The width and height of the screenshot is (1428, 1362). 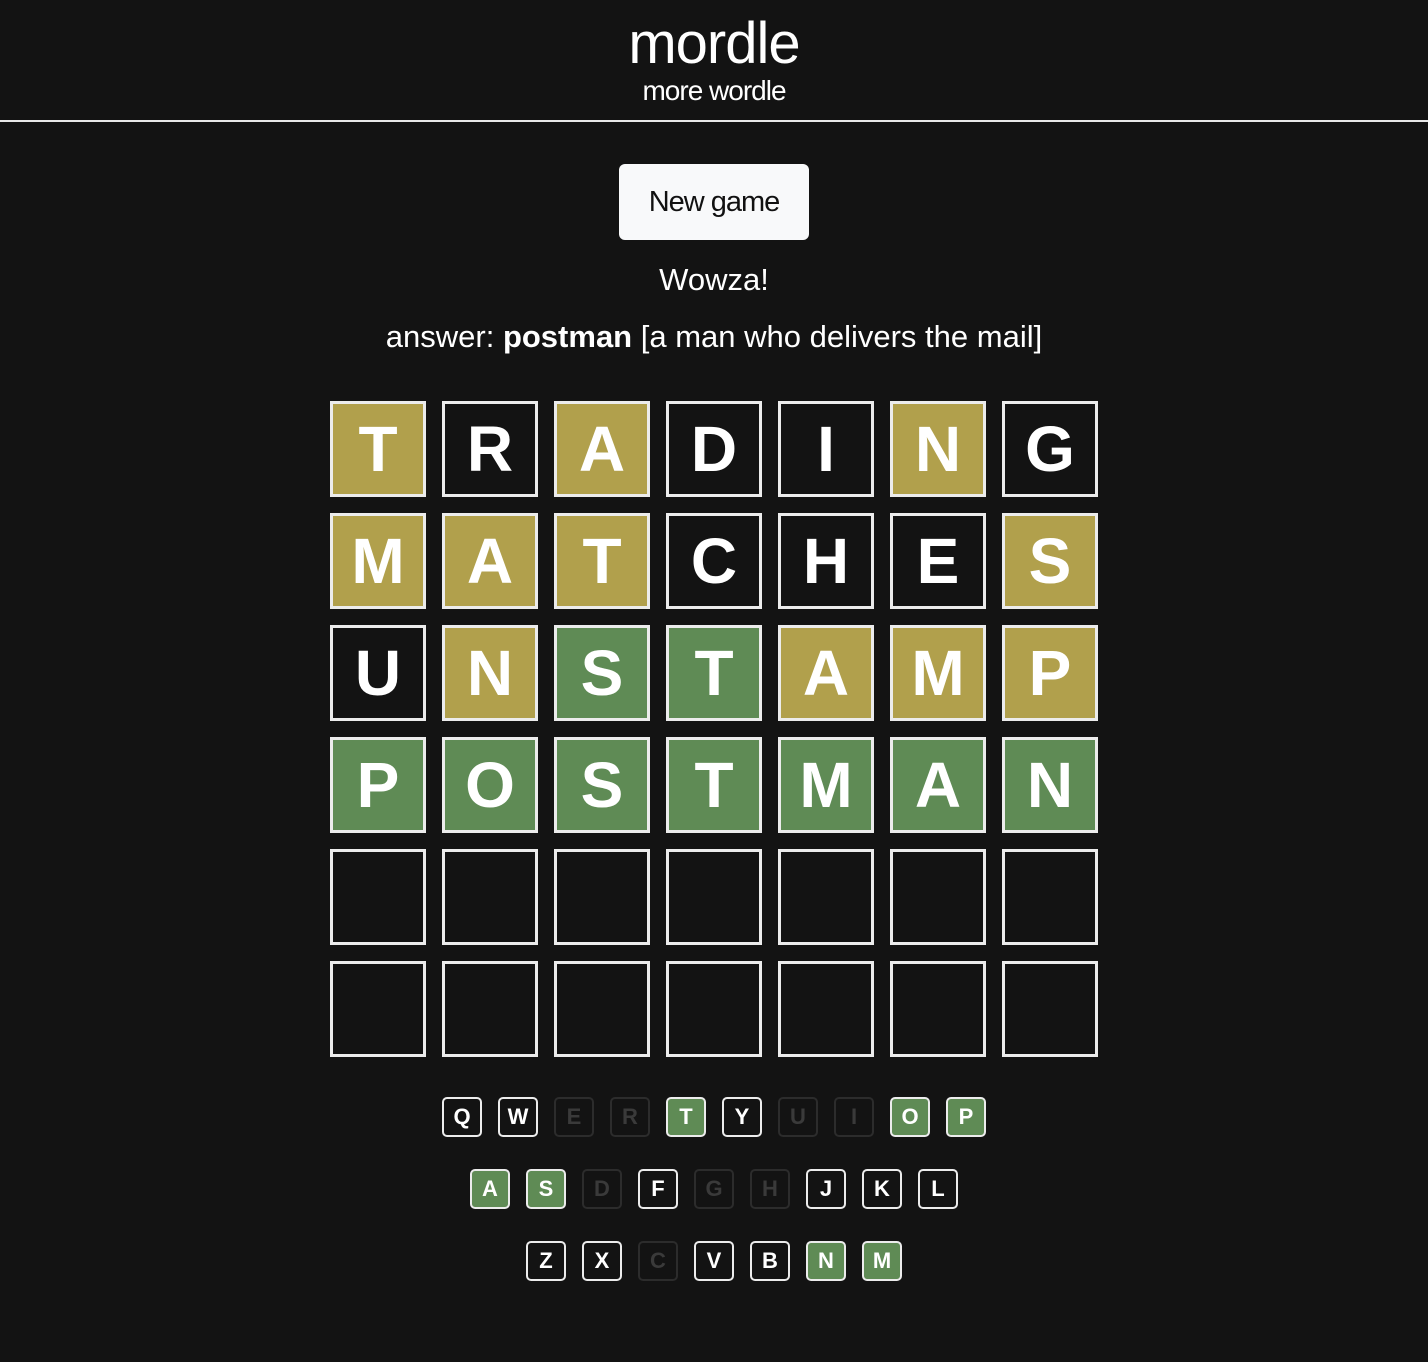 I want to click on key-k: K, so click(x=882, y=1189).